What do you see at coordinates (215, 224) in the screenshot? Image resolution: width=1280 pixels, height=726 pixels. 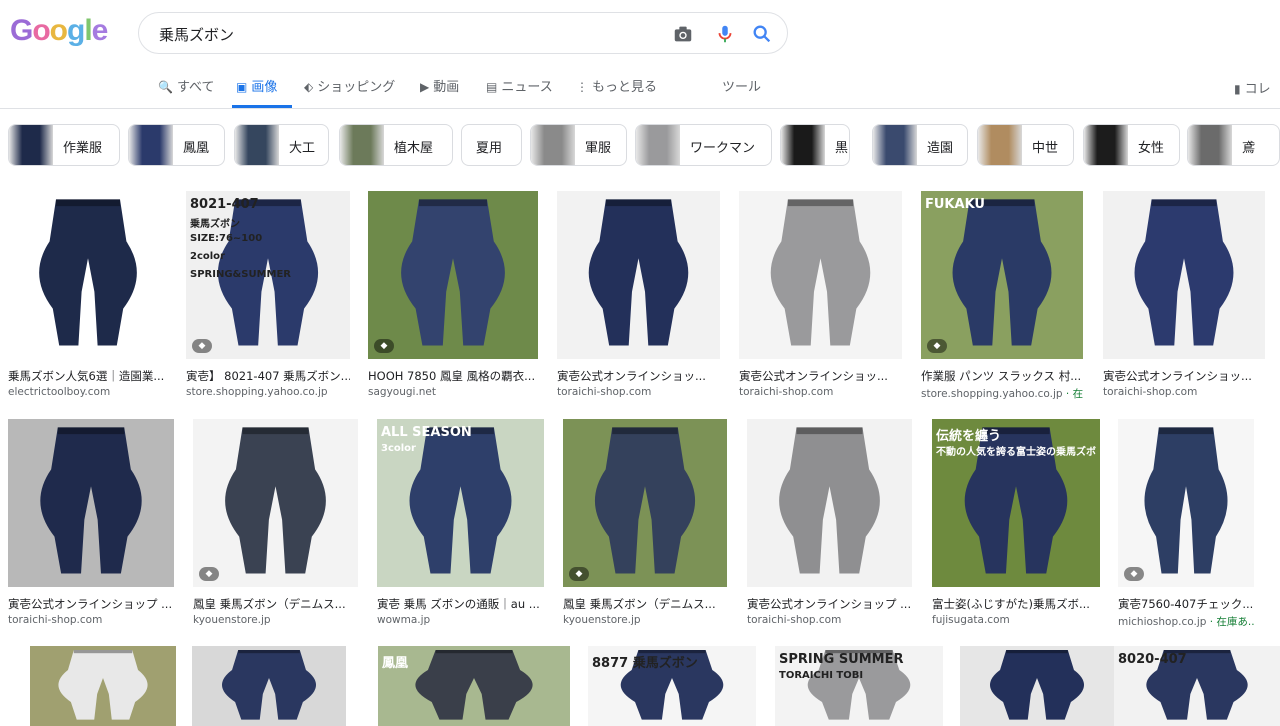 I see `image-overlay-text: 乗馬ズボン` at bounding box center [215, 224].